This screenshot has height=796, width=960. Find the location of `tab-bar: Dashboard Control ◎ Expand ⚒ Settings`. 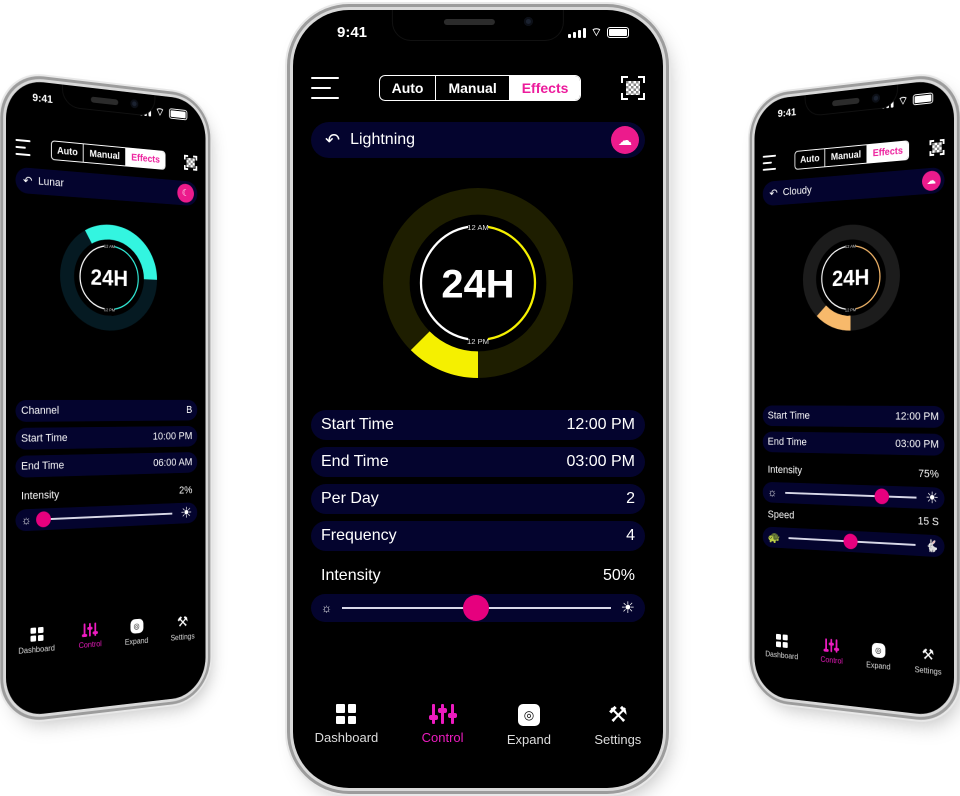

tab-bar: Dashboard Control ◎ Expand ⚒ Settings is located at coordinates (854, 655).